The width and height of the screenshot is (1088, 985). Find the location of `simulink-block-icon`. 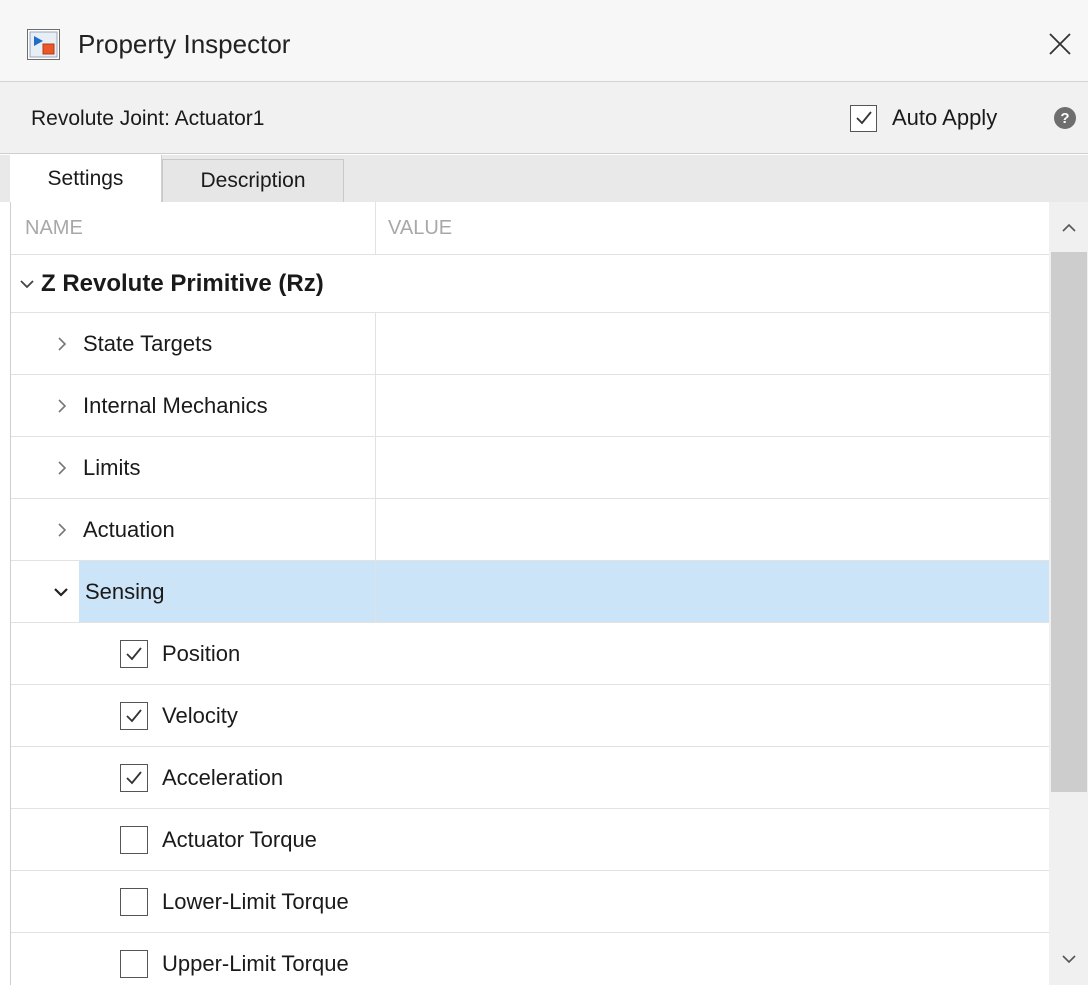

simulink-block-icon is located at coordinates (43, 44).